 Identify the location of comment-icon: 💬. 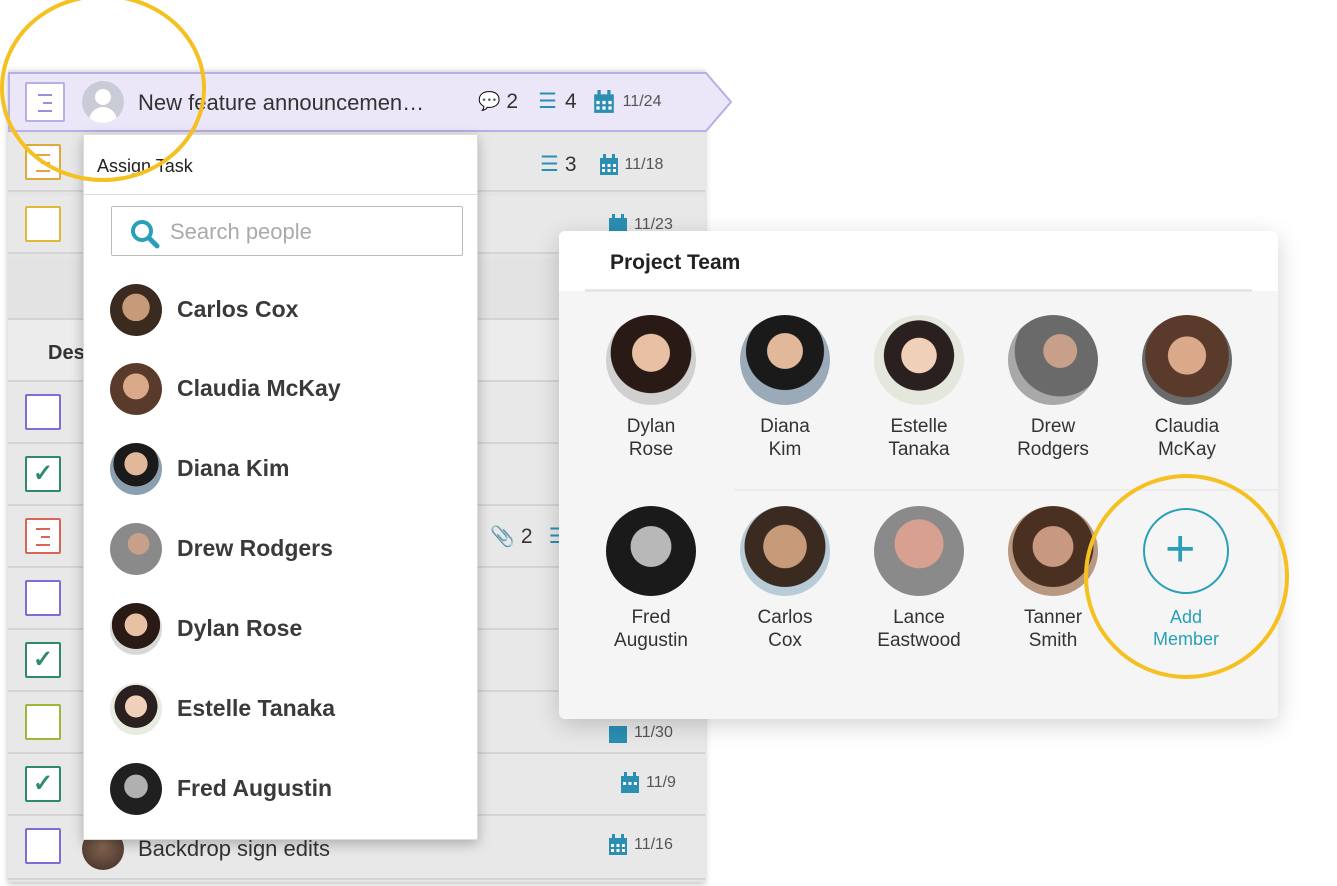
(489, 101).